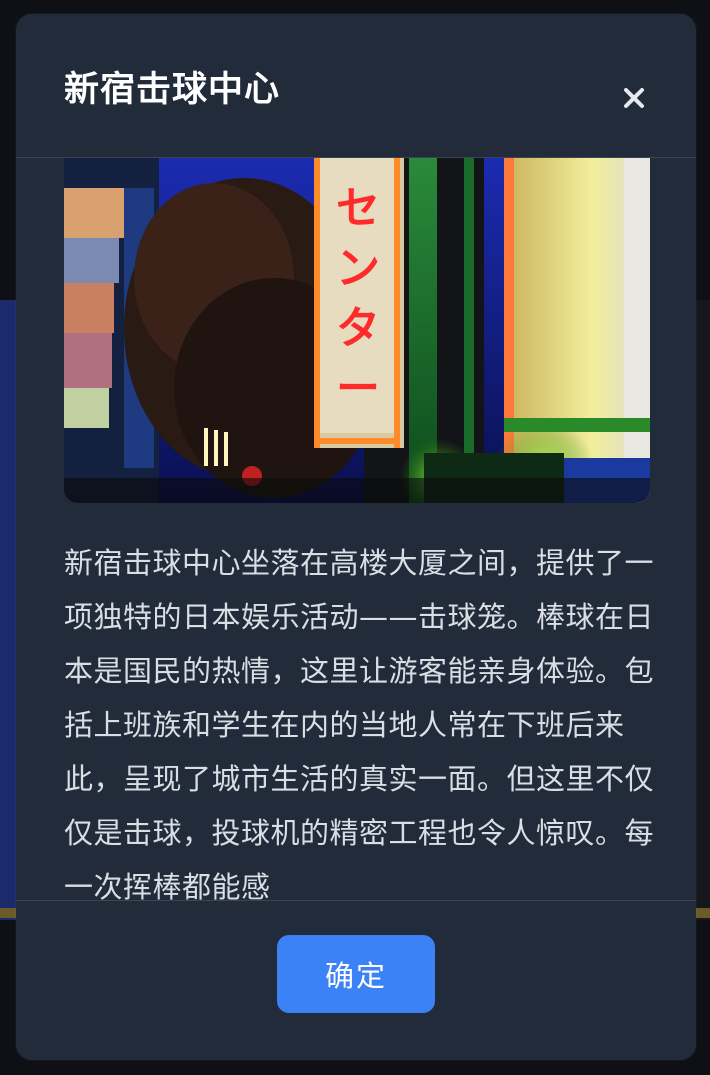  Describe the element at coordinates (702, 610) in the screenshot. I see `background-panel-right` at that location.